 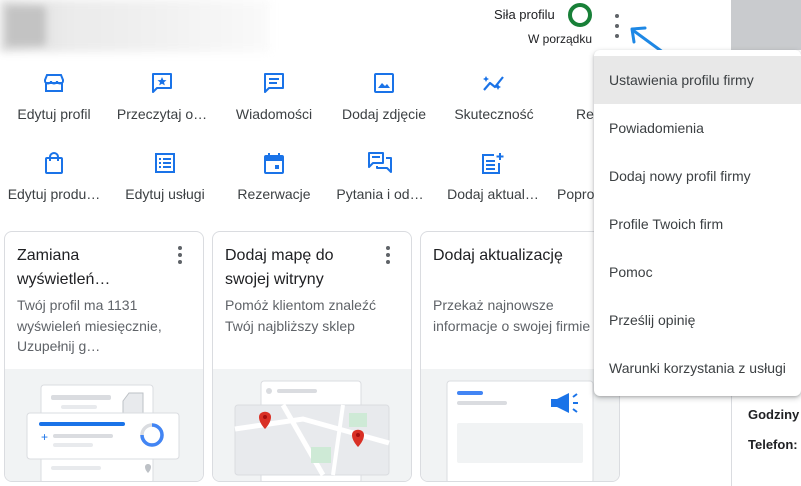 What do you see at coordinates (162, 83) in the screenshot?
I see `review-star-icon` at bounding box center [162, 83].